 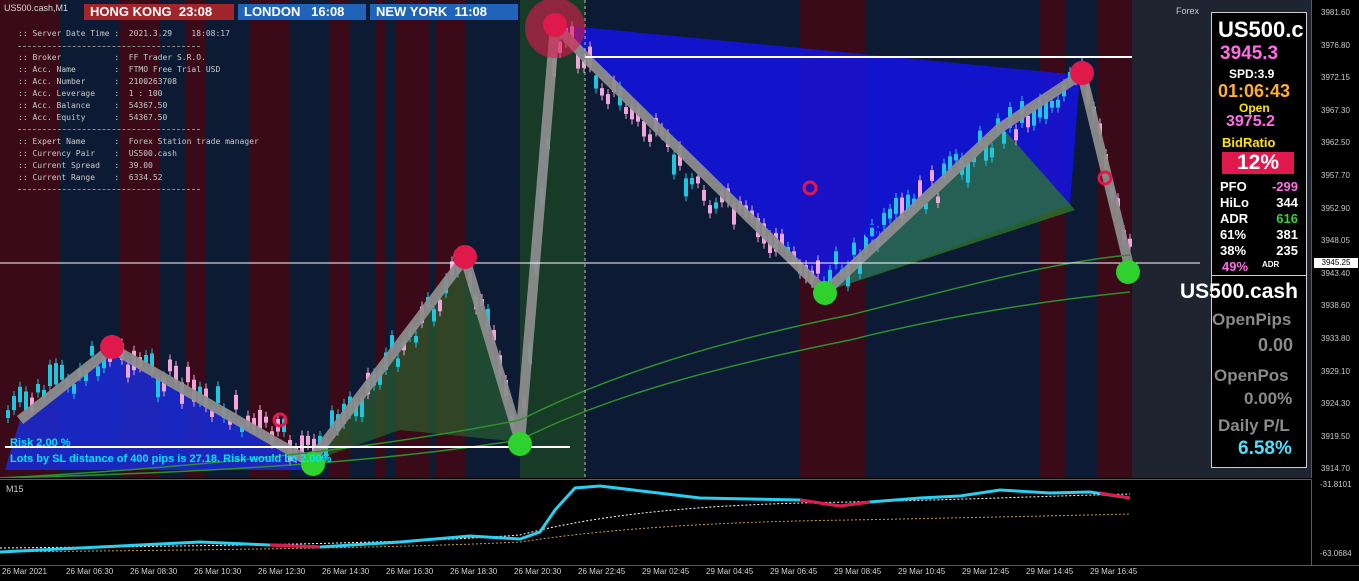 I want to click on time-tick: 26 Mar 12:30, so click(x=282, y=571).